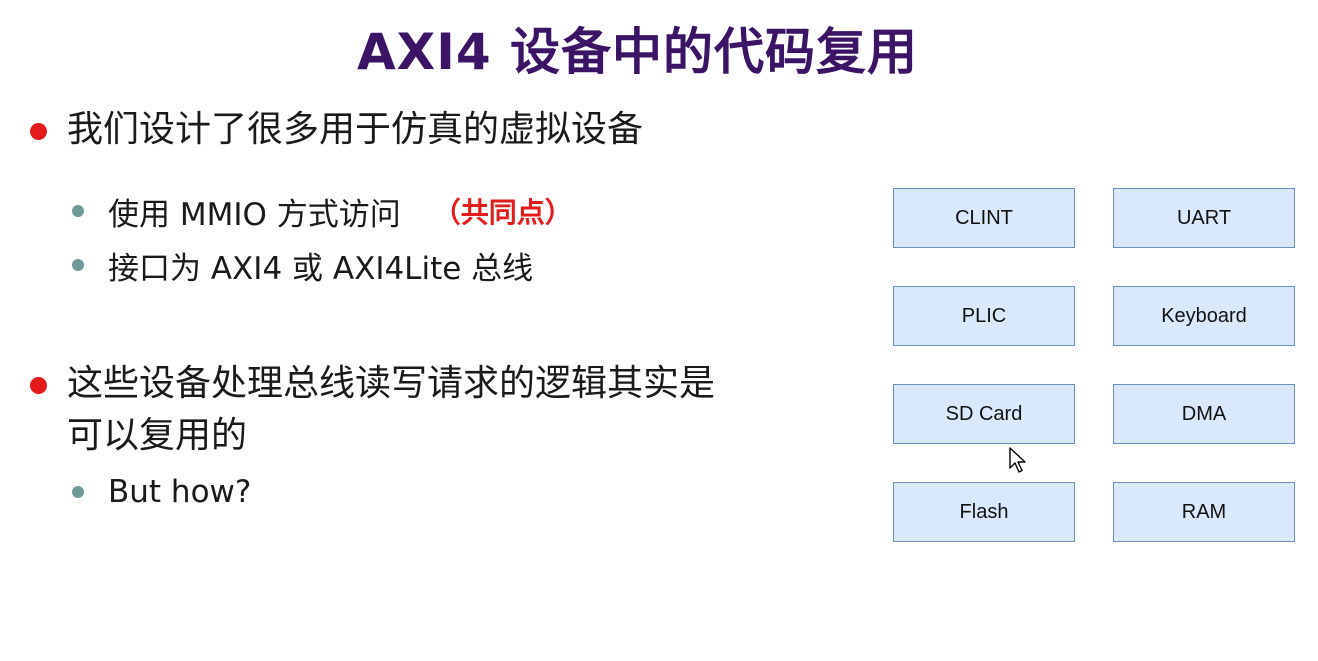 This screenshot has width=1318, height=661. I want to click on device-box-plic: PLIC, so click(984, 316).